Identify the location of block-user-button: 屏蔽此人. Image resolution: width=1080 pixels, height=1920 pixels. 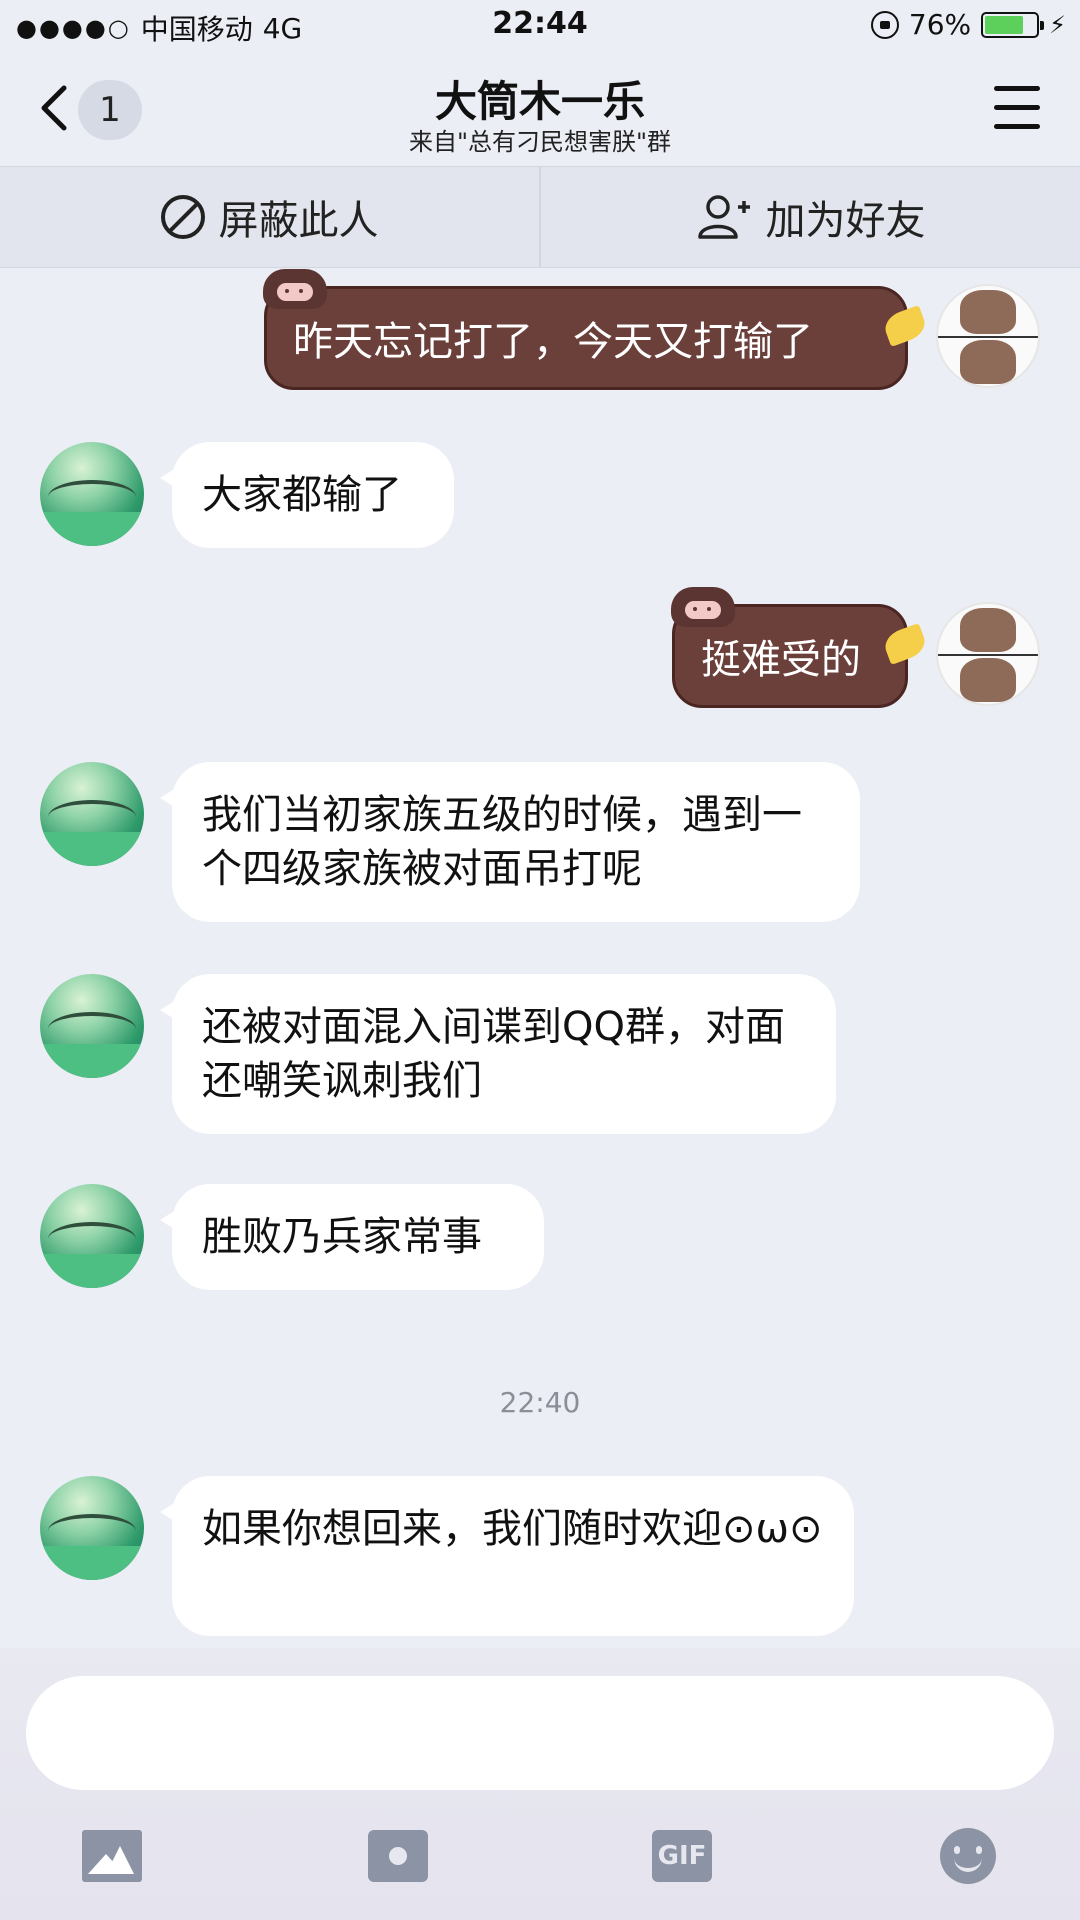
(269, 217).